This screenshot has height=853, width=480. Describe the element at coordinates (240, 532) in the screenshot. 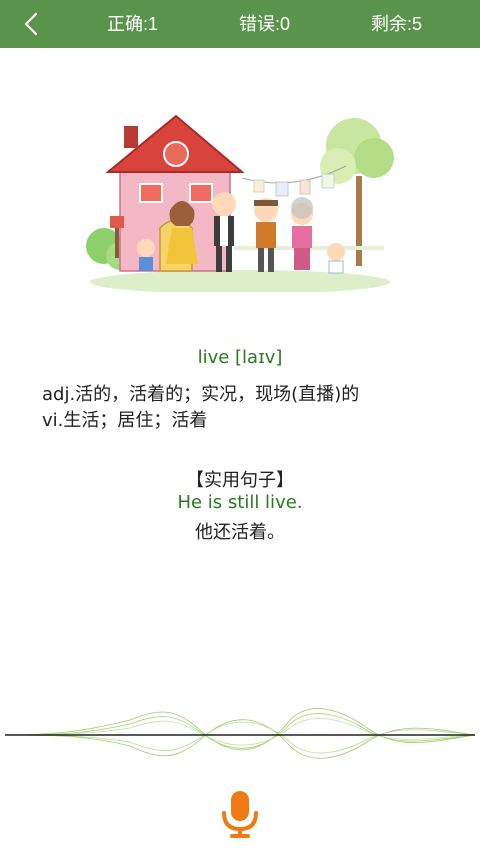

I see `example-sentence-zh: 他还活着。` at that location.